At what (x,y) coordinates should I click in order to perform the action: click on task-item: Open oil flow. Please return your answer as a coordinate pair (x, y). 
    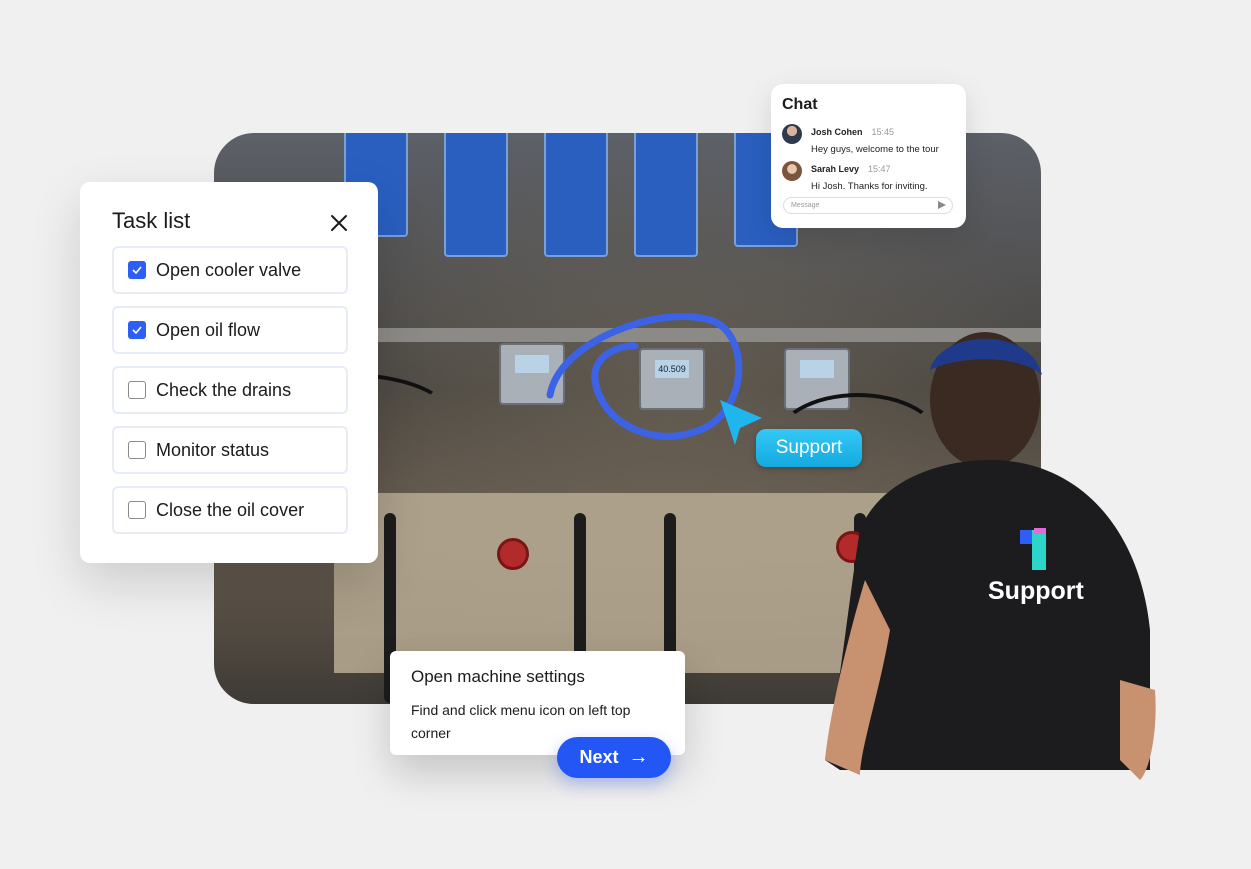
    Looking at the image, I should click on (230, 330).